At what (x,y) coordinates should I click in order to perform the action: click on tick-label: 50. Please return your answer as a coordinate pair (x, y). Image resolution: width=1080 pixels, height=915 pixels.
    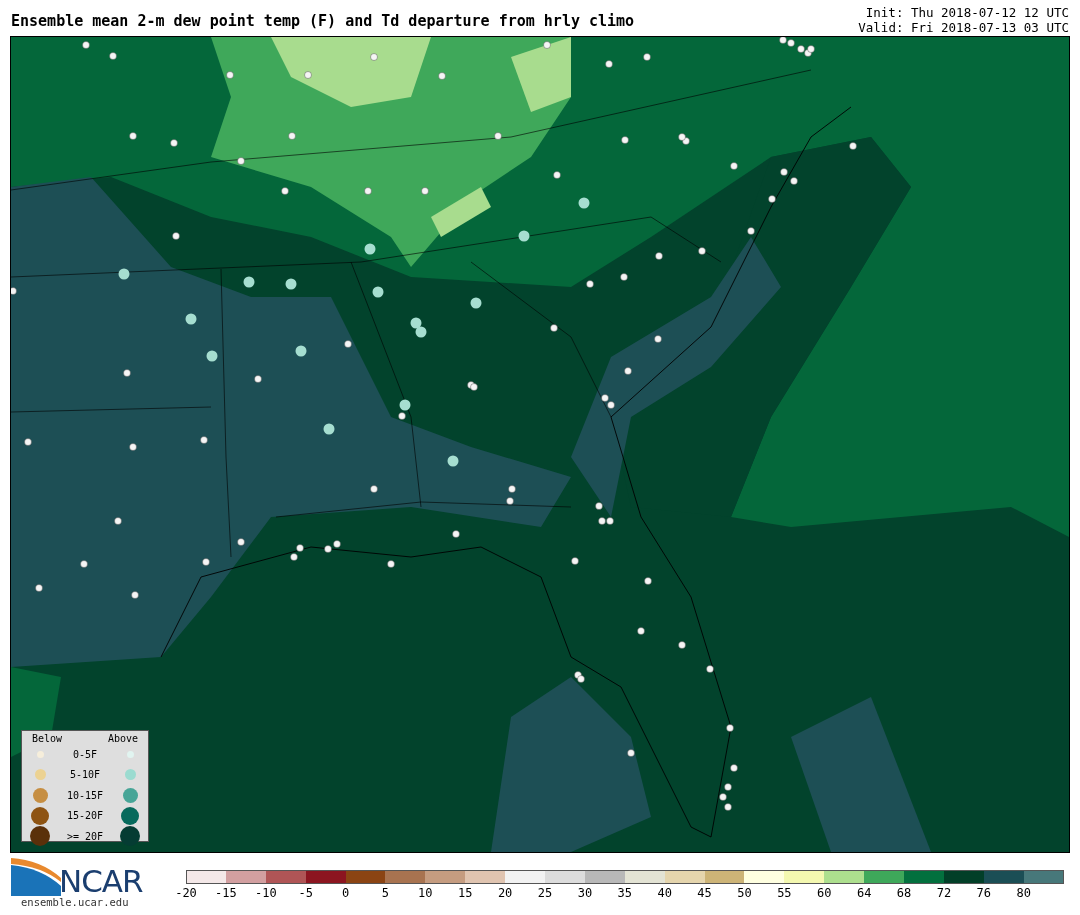
    Looking at the image, I should click on (744, 893).